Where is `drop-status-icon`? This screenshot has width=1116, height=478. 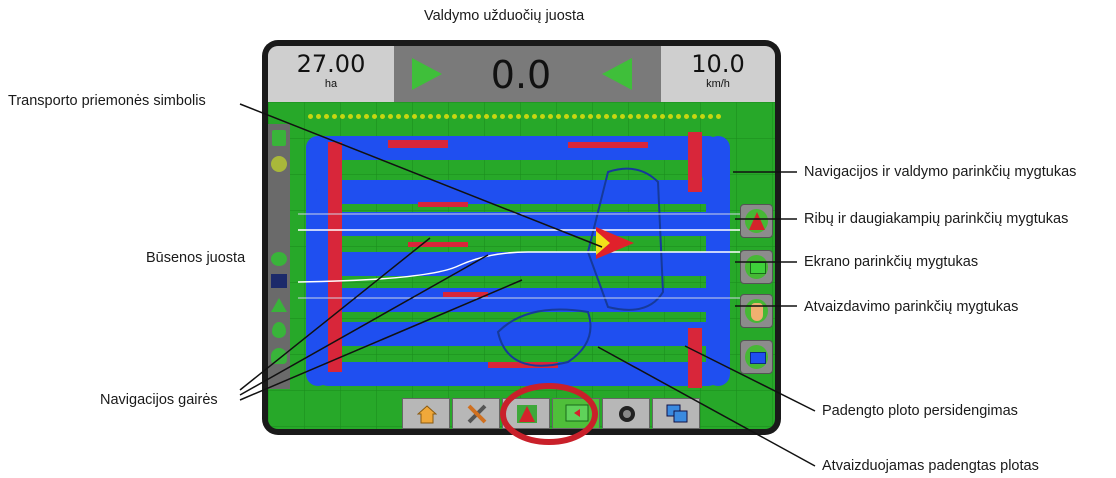 drop-status-icon is located at coordinates (279, 330).